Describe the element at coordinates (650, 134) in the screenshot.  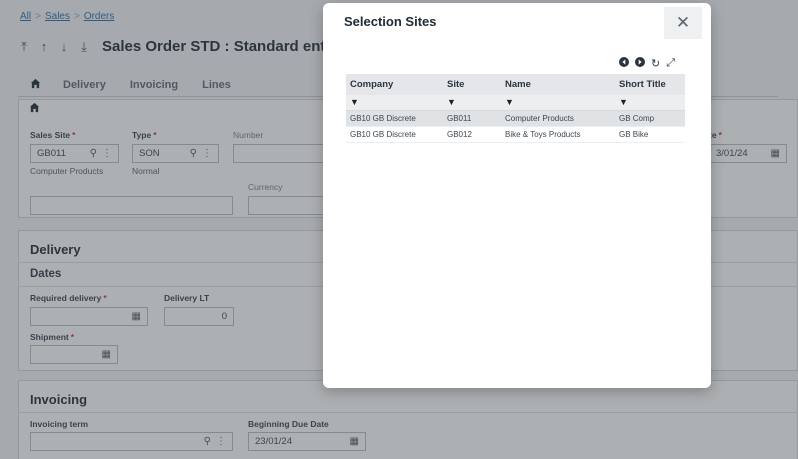
I see `cell-short-title: GB Bike` at that location.